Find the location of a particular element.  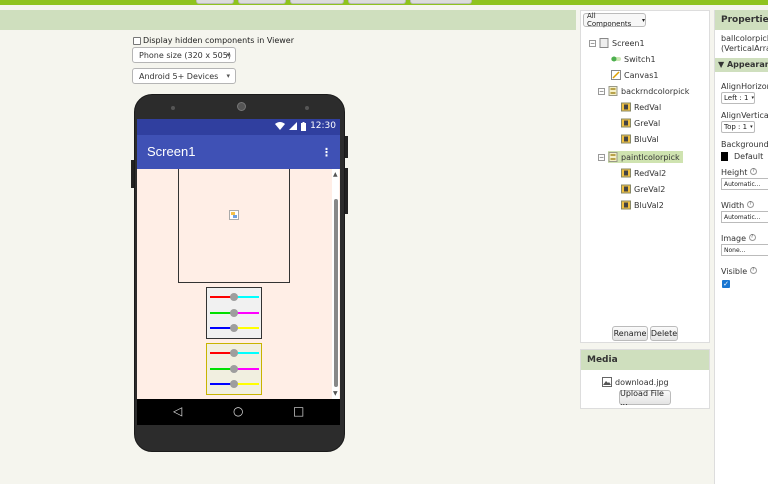

phone-sensor-dot is located at coordinates (307, 108).